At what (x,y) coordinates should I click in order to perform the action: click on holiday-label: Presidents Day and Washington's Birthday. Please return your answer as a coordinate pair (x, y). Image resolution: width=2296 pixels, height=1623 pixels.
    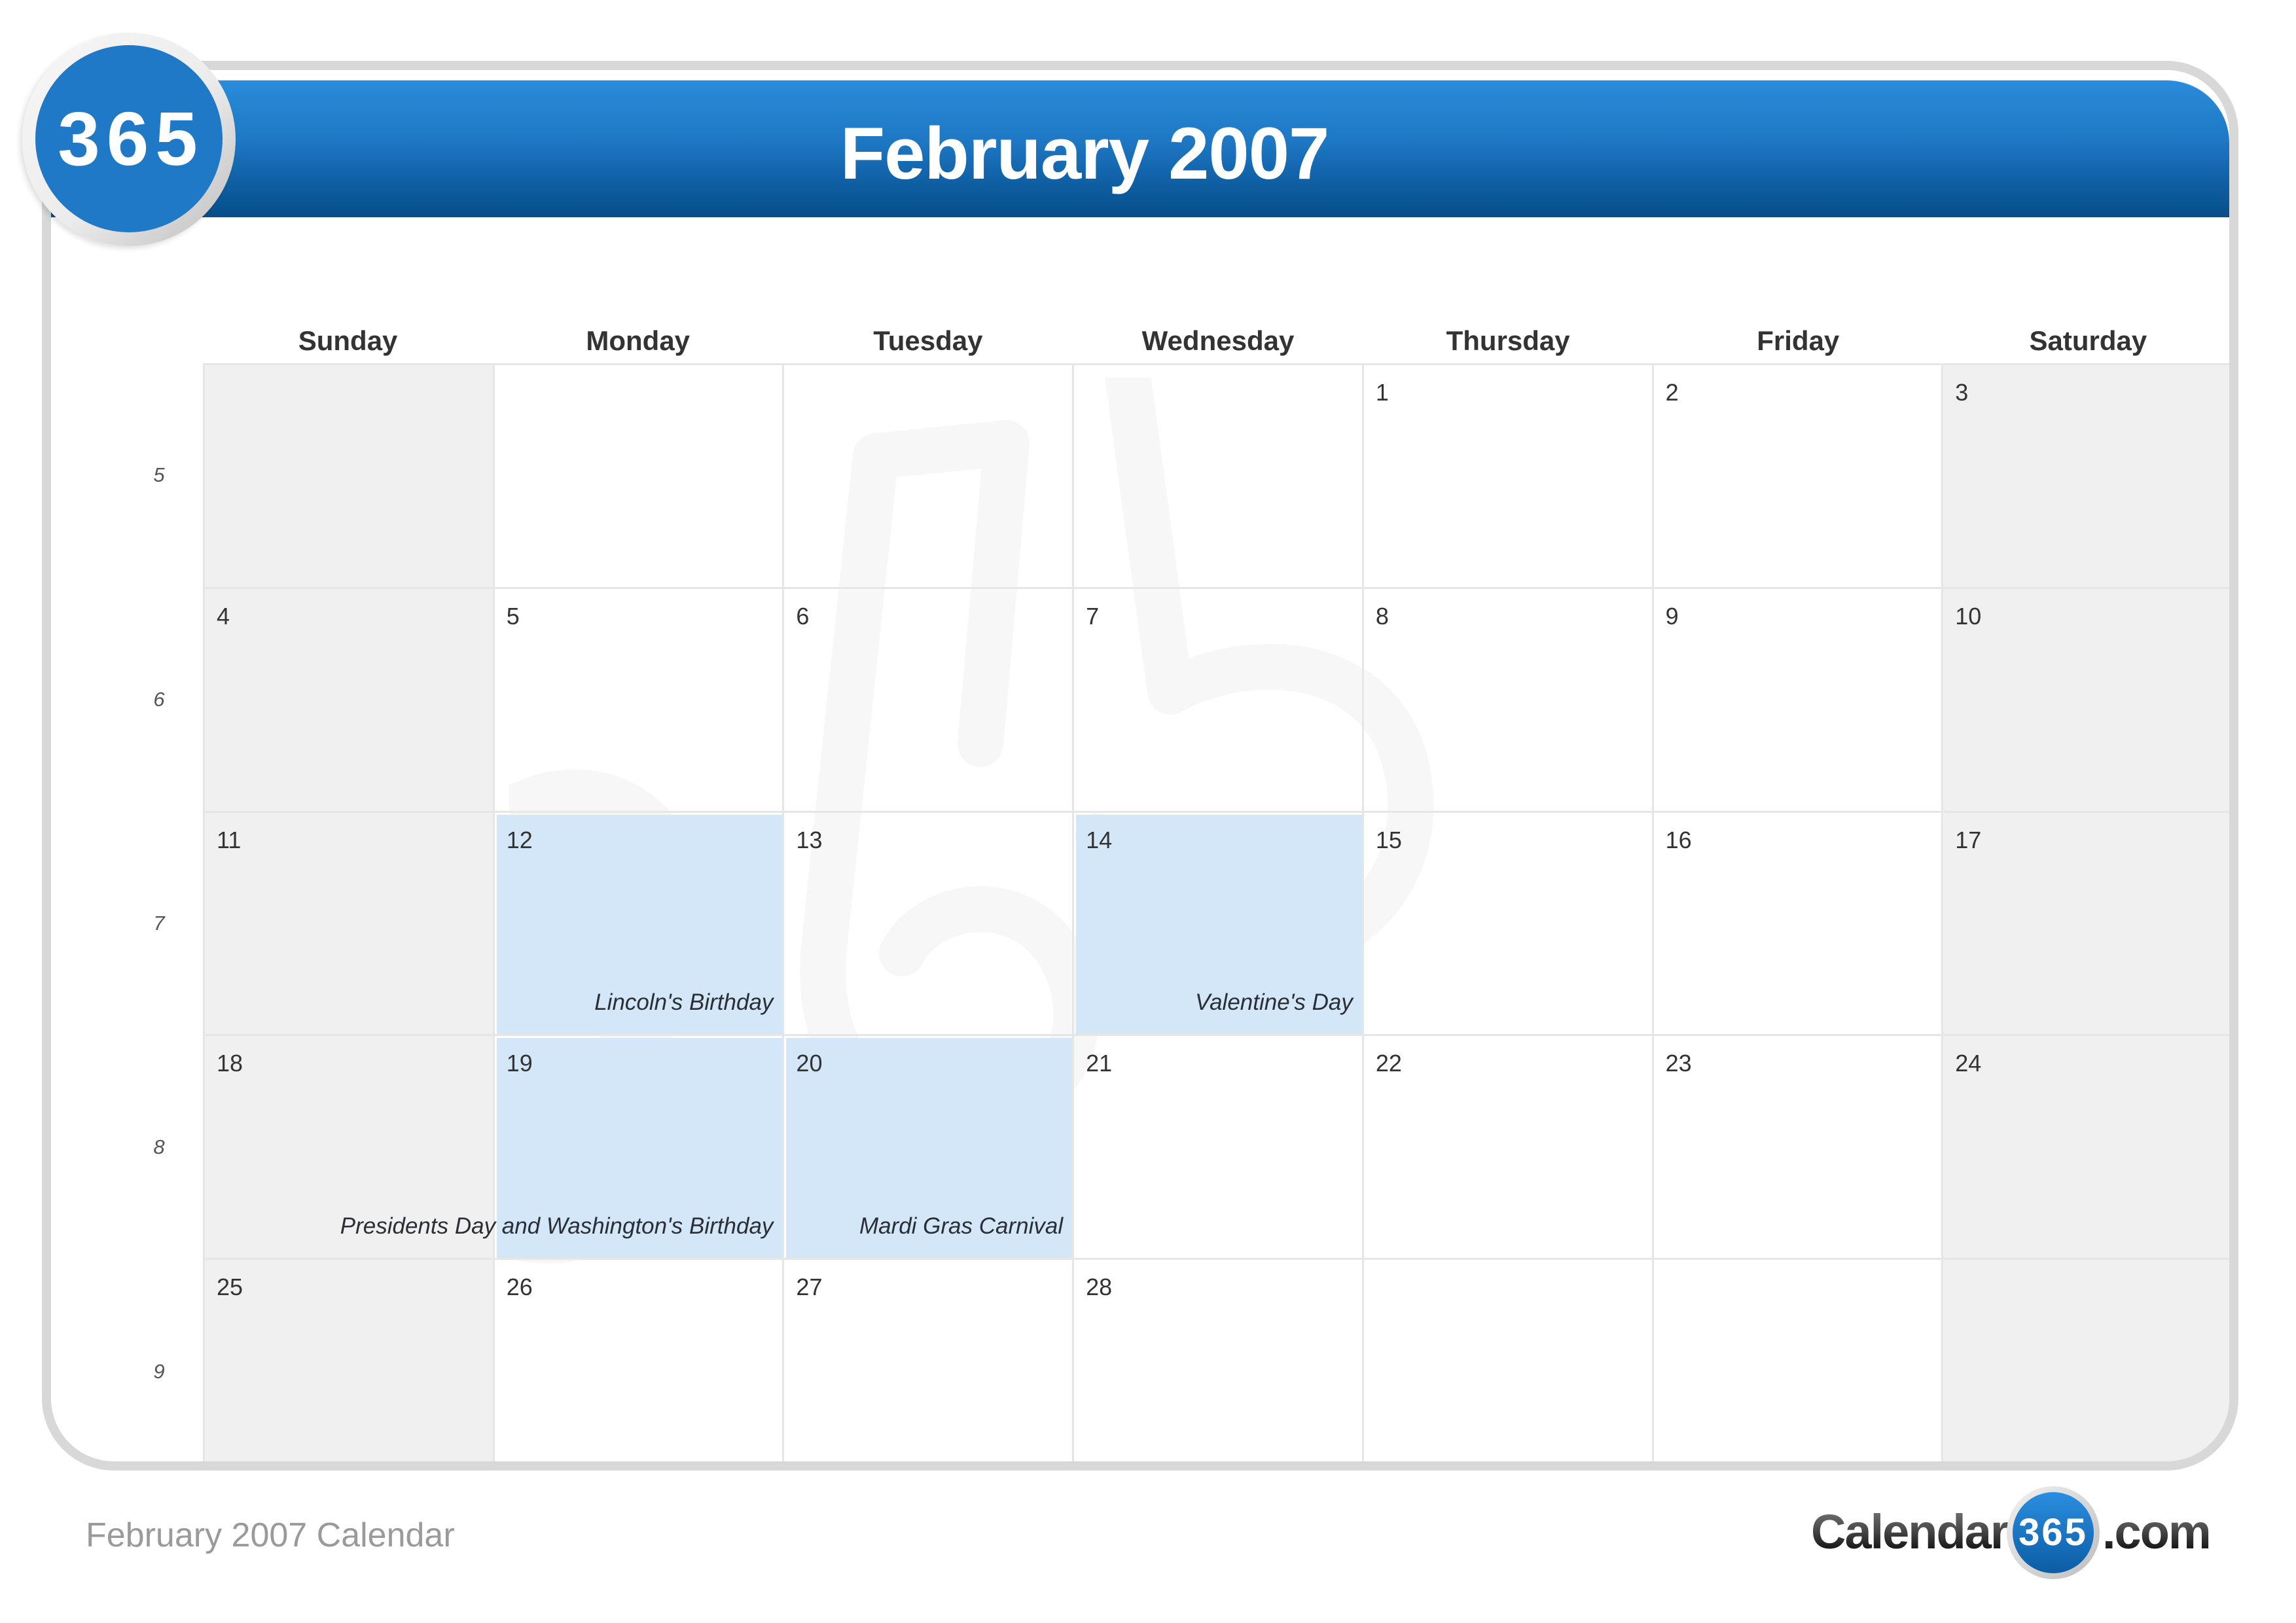
    Looking at the image, I should click on (557, 1227).